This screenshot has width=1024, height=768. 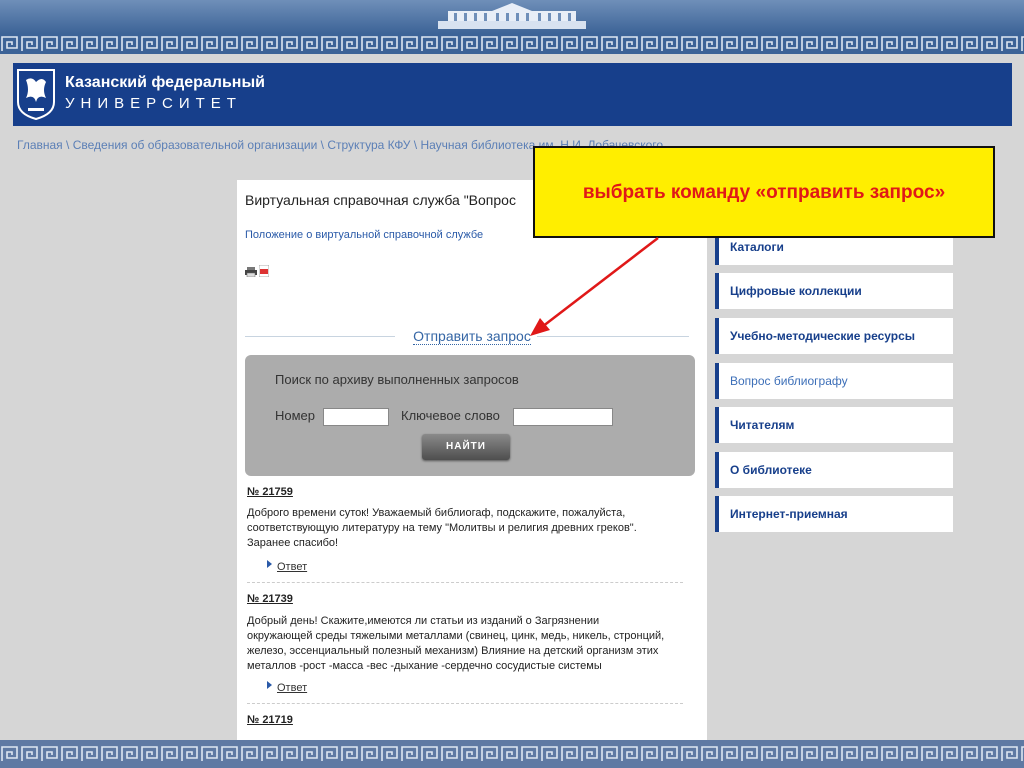 I want to click on sidebar-item-digital-collections: Цифровые коллекции, so click(x=834, y=291).